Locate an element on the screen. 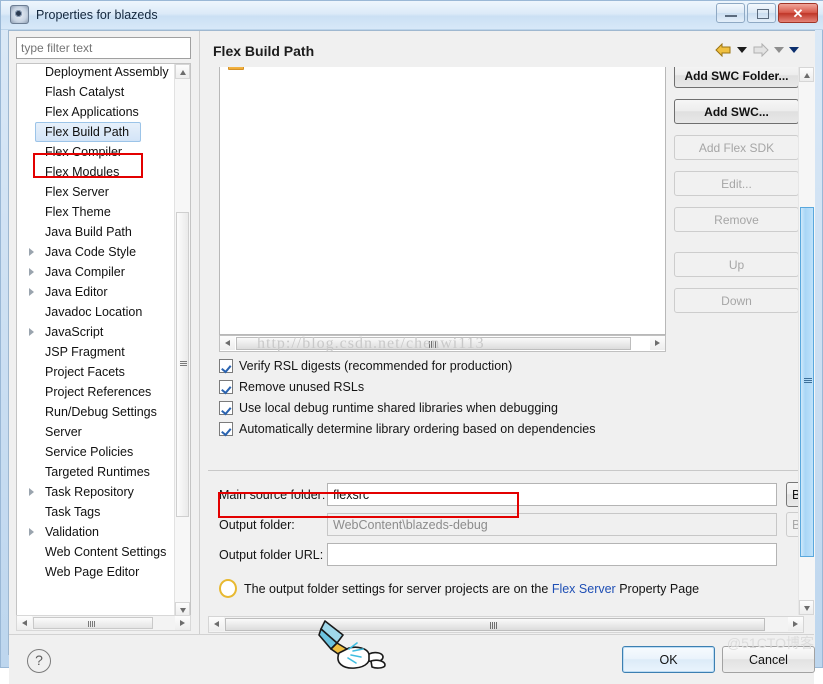  page-hscroll-thumb is located at coordinates (495, 624).